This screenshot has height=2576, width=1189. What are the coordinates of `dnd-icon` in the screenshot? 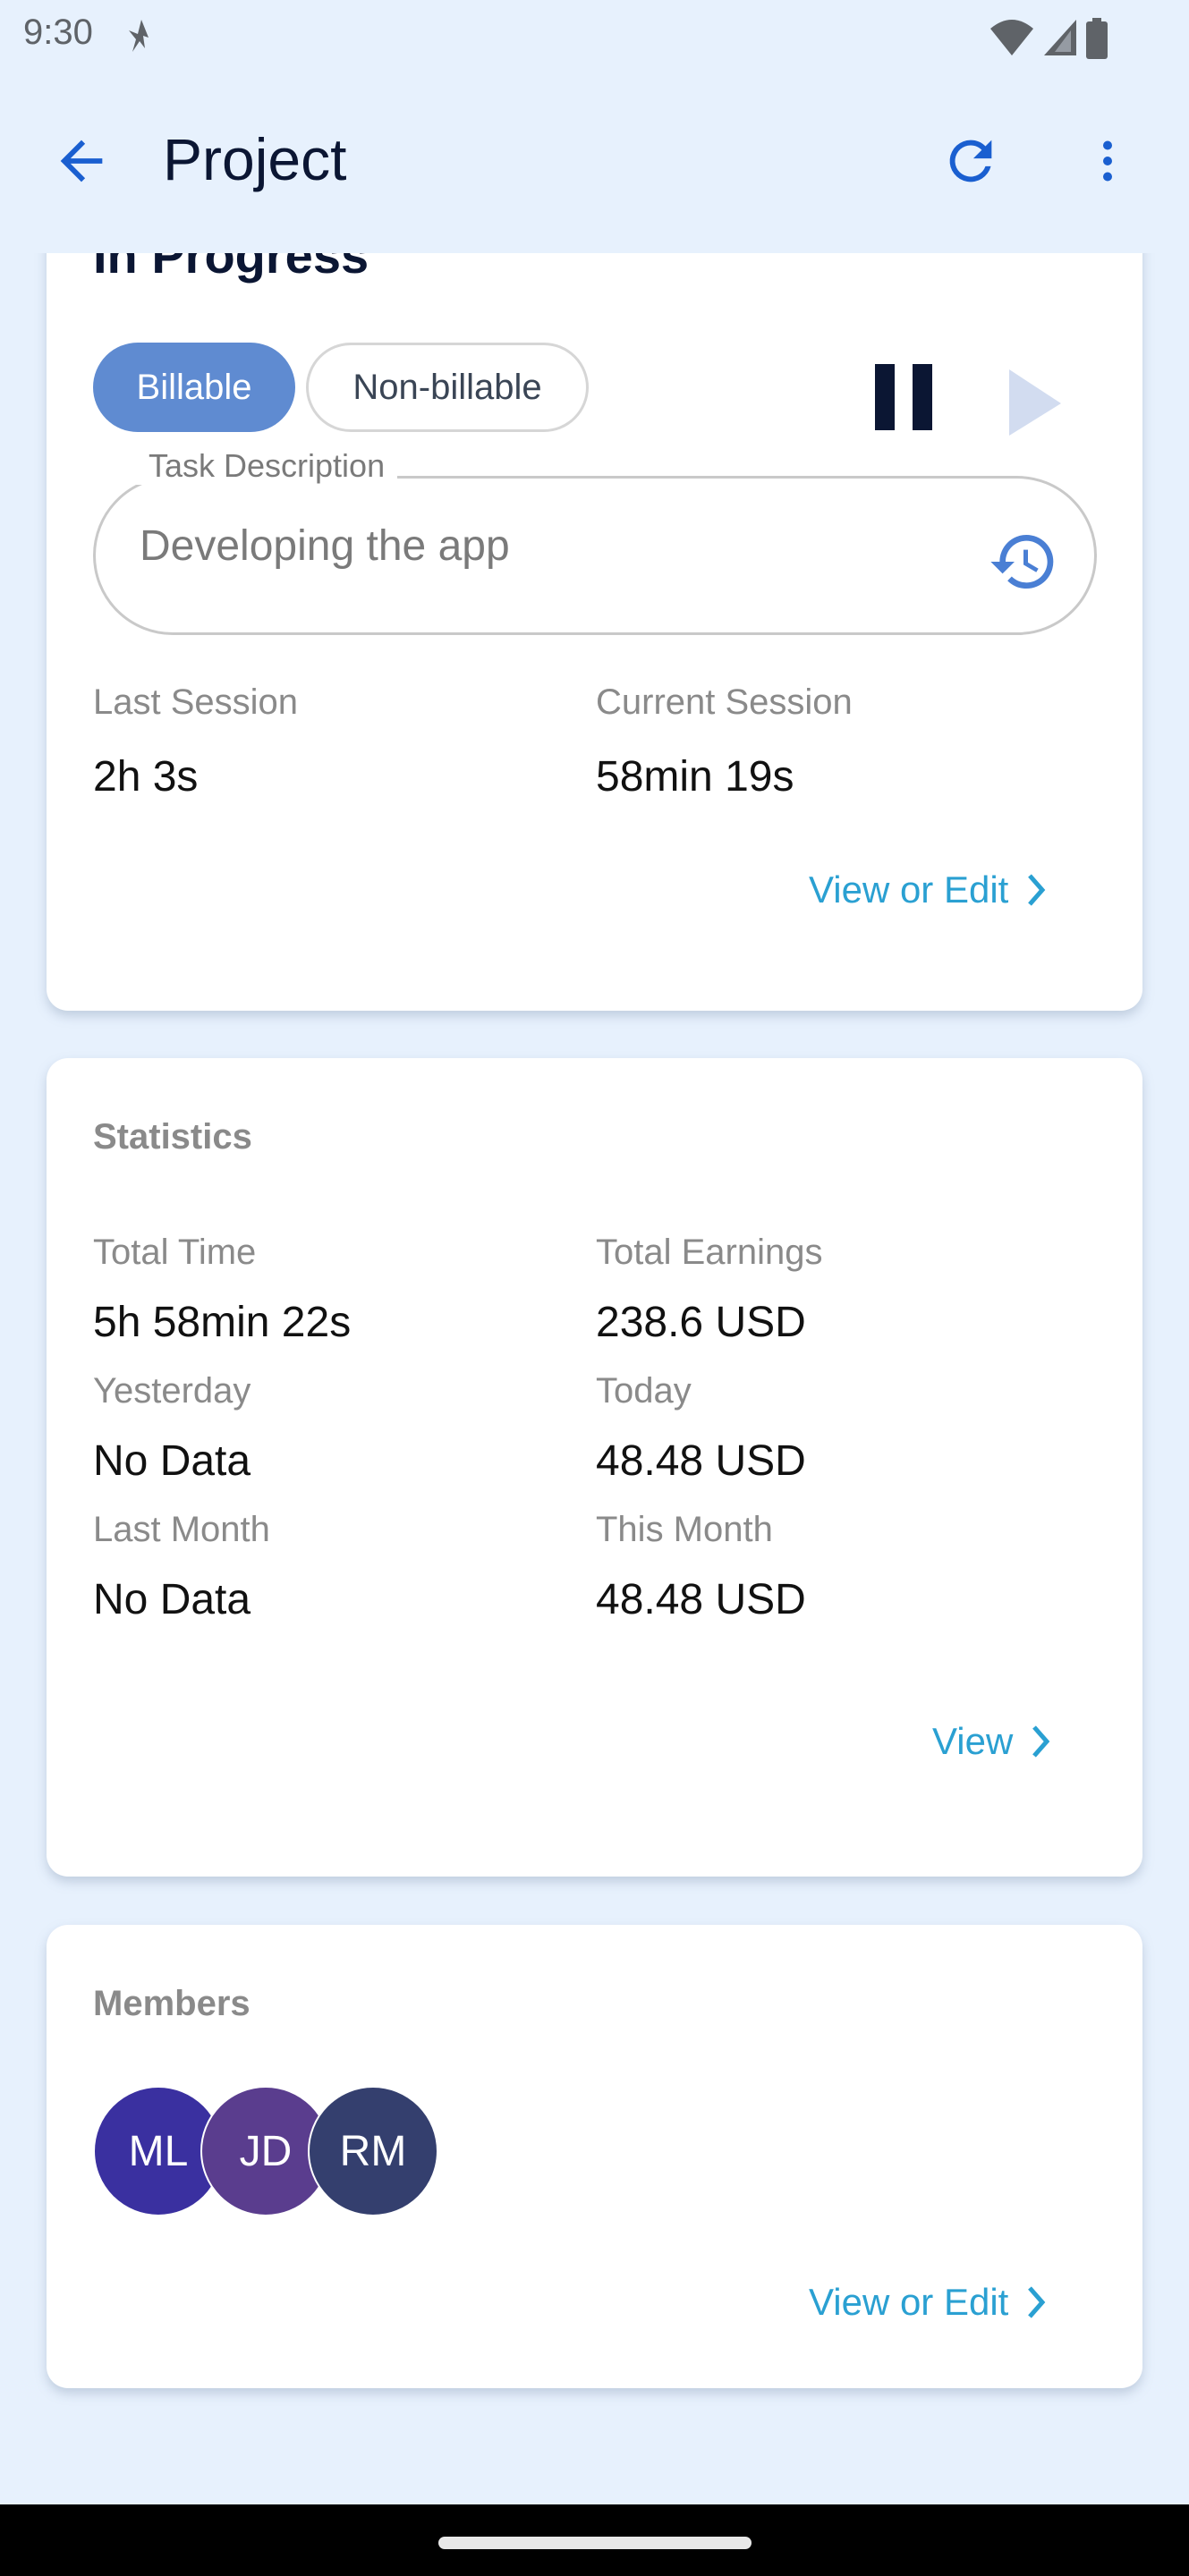 It's located at (139, 36).